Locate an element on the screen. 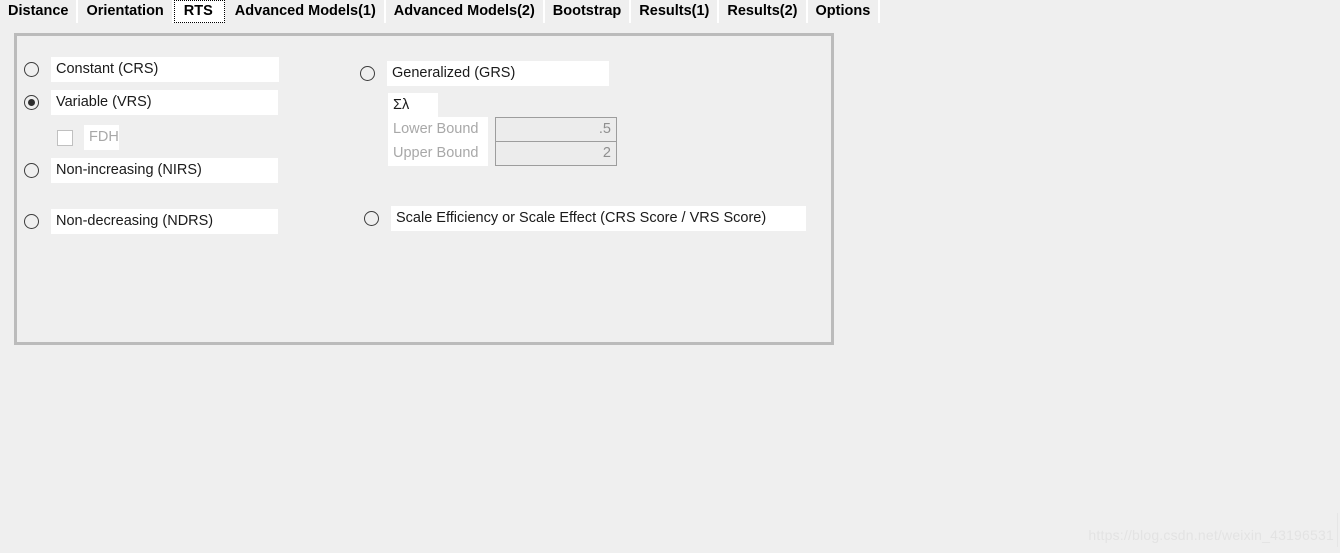 This screenshot has height=553, width=1340. tab-bar-filler is located at coordinates (1110, 11).